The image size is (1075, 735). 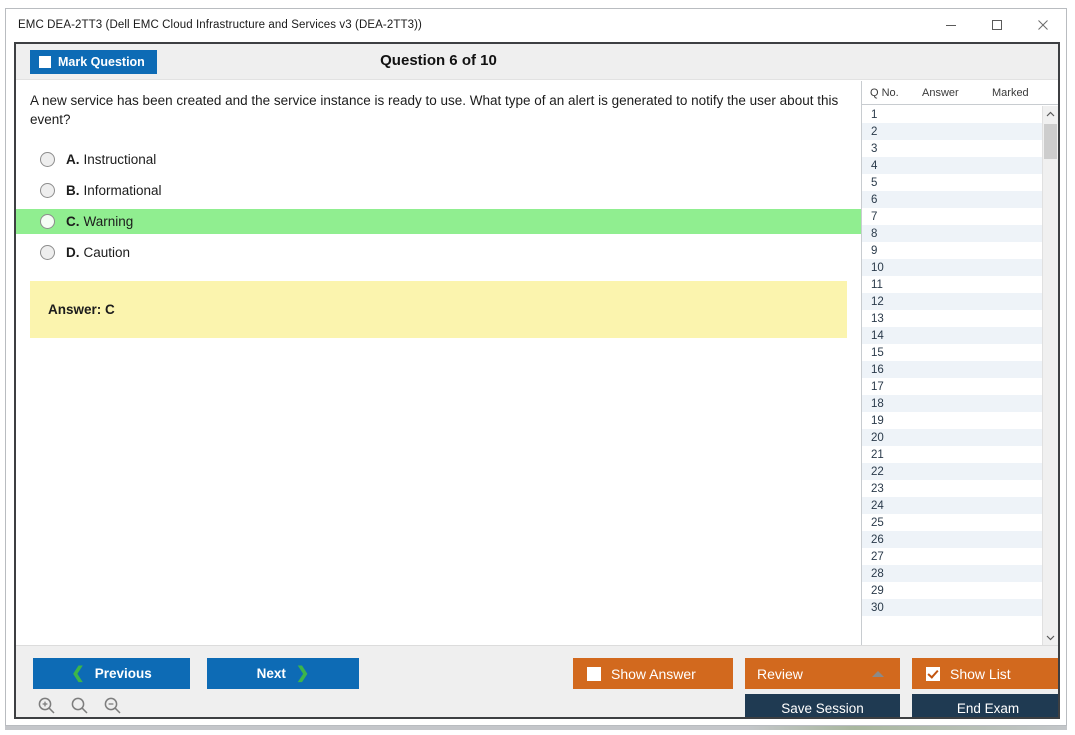 What do you see at coordinates (952, 352) in the screenshot?
I see `question-list-row: 15` at bounding box center [952, 352].